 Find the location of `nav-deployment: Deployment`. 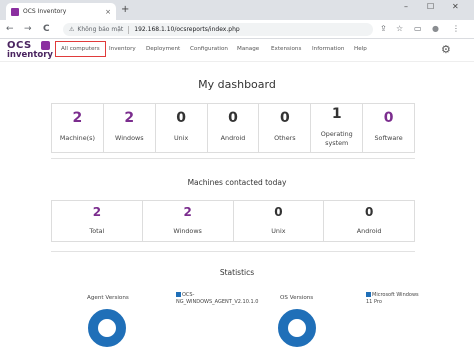

nav-deployment: Deployment is located at coordinates (163, 49).